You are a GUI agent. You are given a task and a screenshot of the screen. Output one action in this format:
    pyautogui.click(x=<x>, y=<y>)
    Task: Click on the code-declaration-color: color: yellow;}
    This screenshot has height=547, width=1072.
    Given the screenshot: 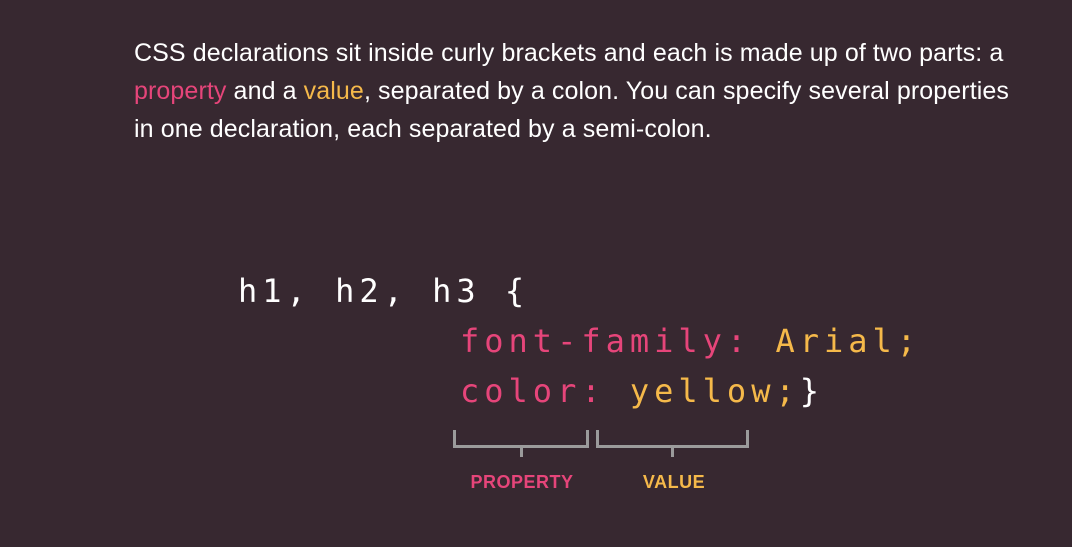 What is the action you would take?
    pyautogui.click(x=642, y=391)
    